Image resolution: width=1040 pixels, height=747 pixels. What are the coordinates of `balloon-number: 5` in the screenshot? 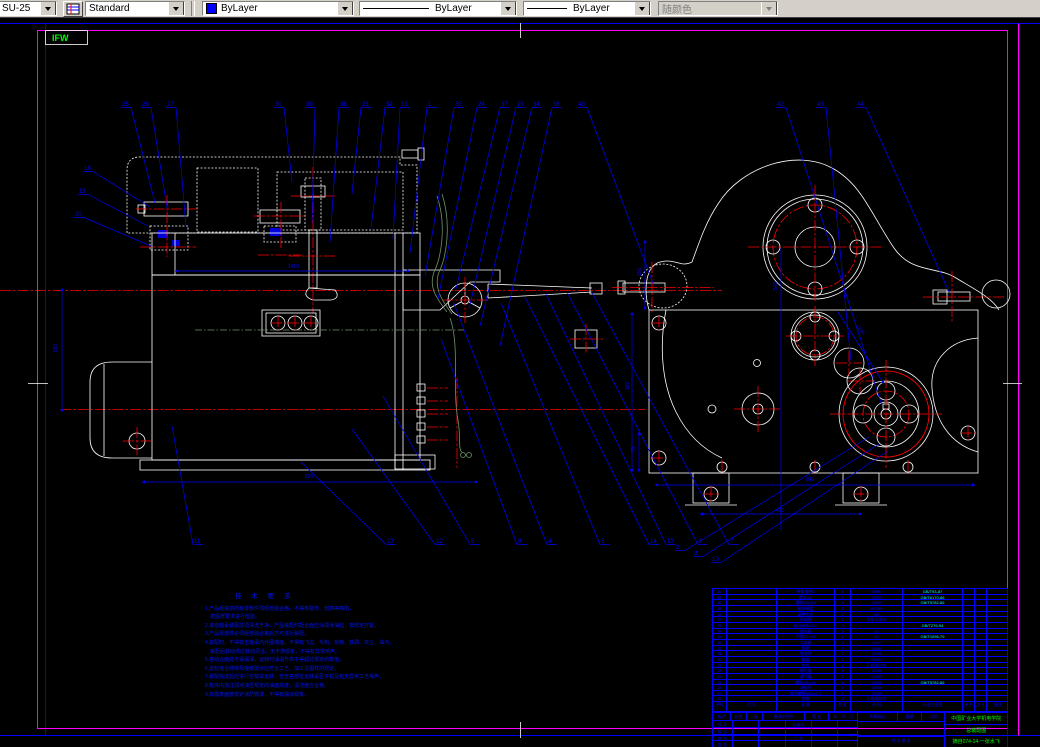 It's located at (603, 542).